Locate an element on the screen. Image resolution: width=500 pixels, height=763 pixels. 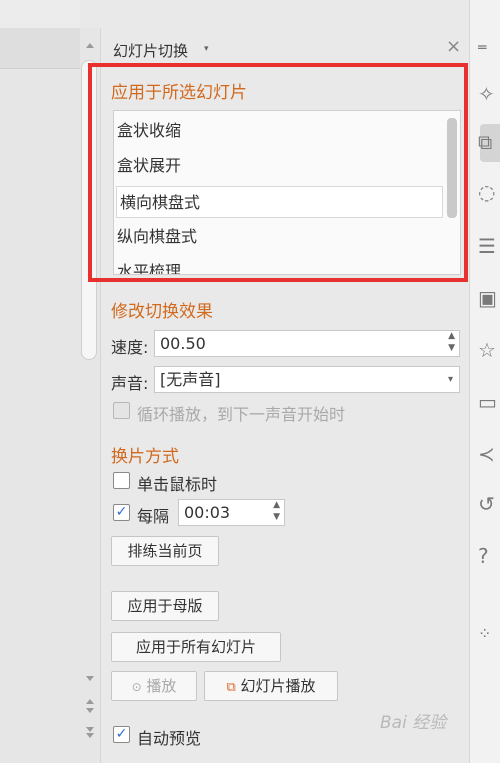
slideshow-label: 幻灯片播放 is located at coordinates (278, 686).